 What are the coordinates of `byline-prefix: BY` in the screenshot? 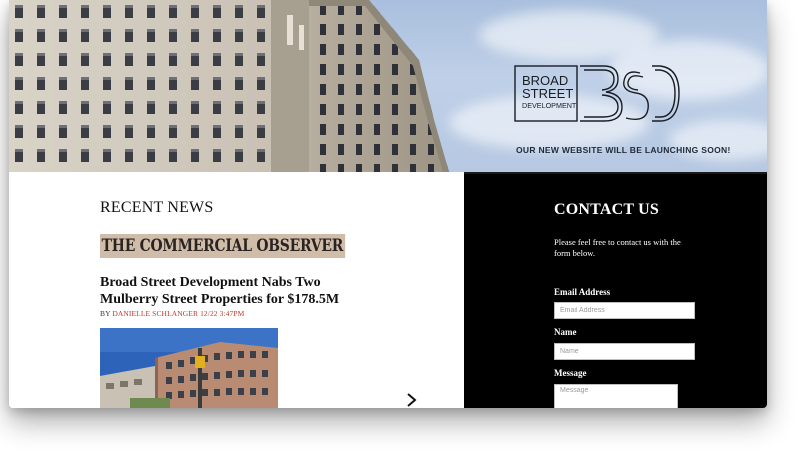 It's located at (106, 313).